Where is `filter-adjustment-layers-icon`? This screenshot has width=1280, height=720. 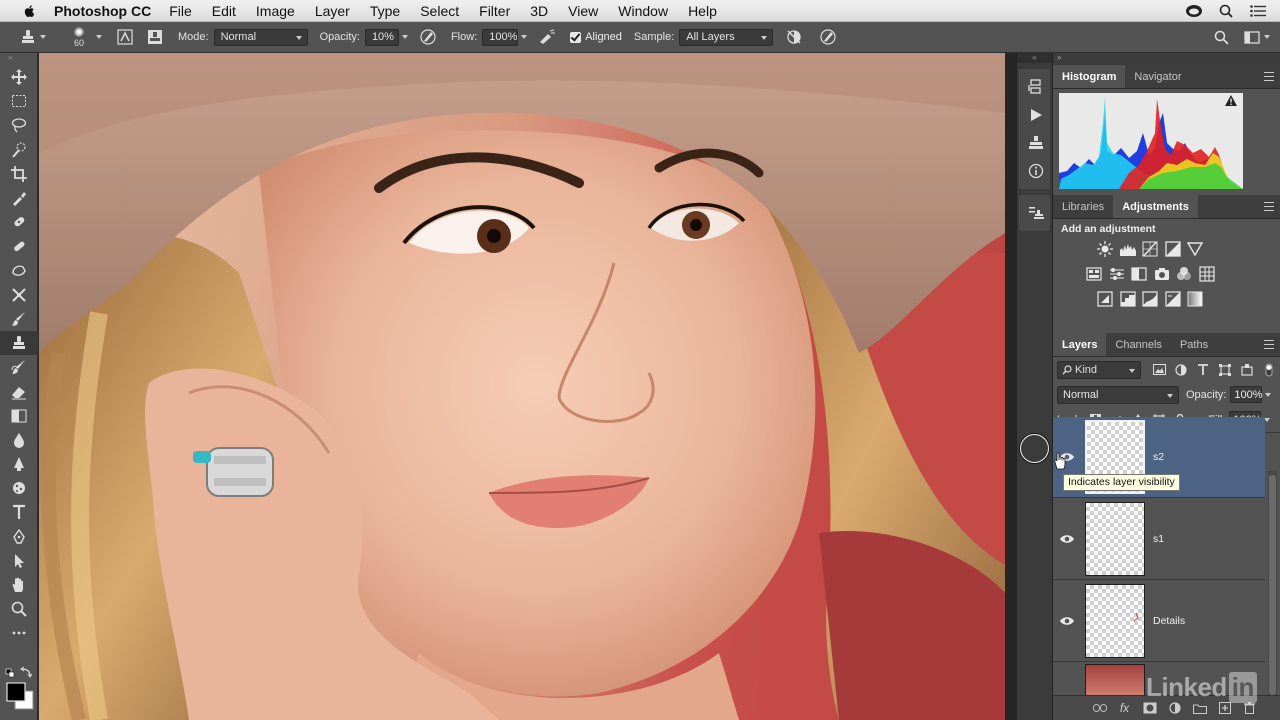 filter-adjustment-layers-icon is located at coordinates (1182, 370).